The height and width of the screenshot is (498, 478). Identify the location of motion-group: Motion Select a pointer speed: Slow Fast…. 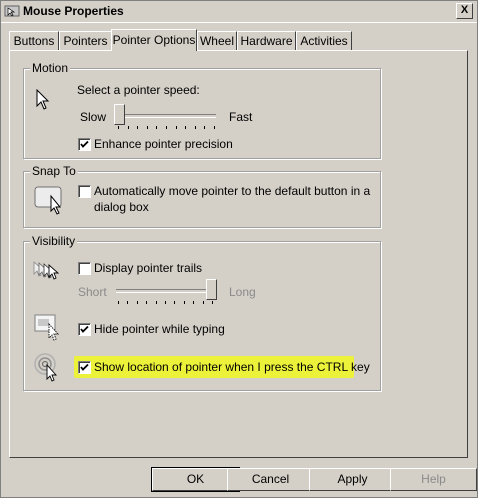
(202, 110).